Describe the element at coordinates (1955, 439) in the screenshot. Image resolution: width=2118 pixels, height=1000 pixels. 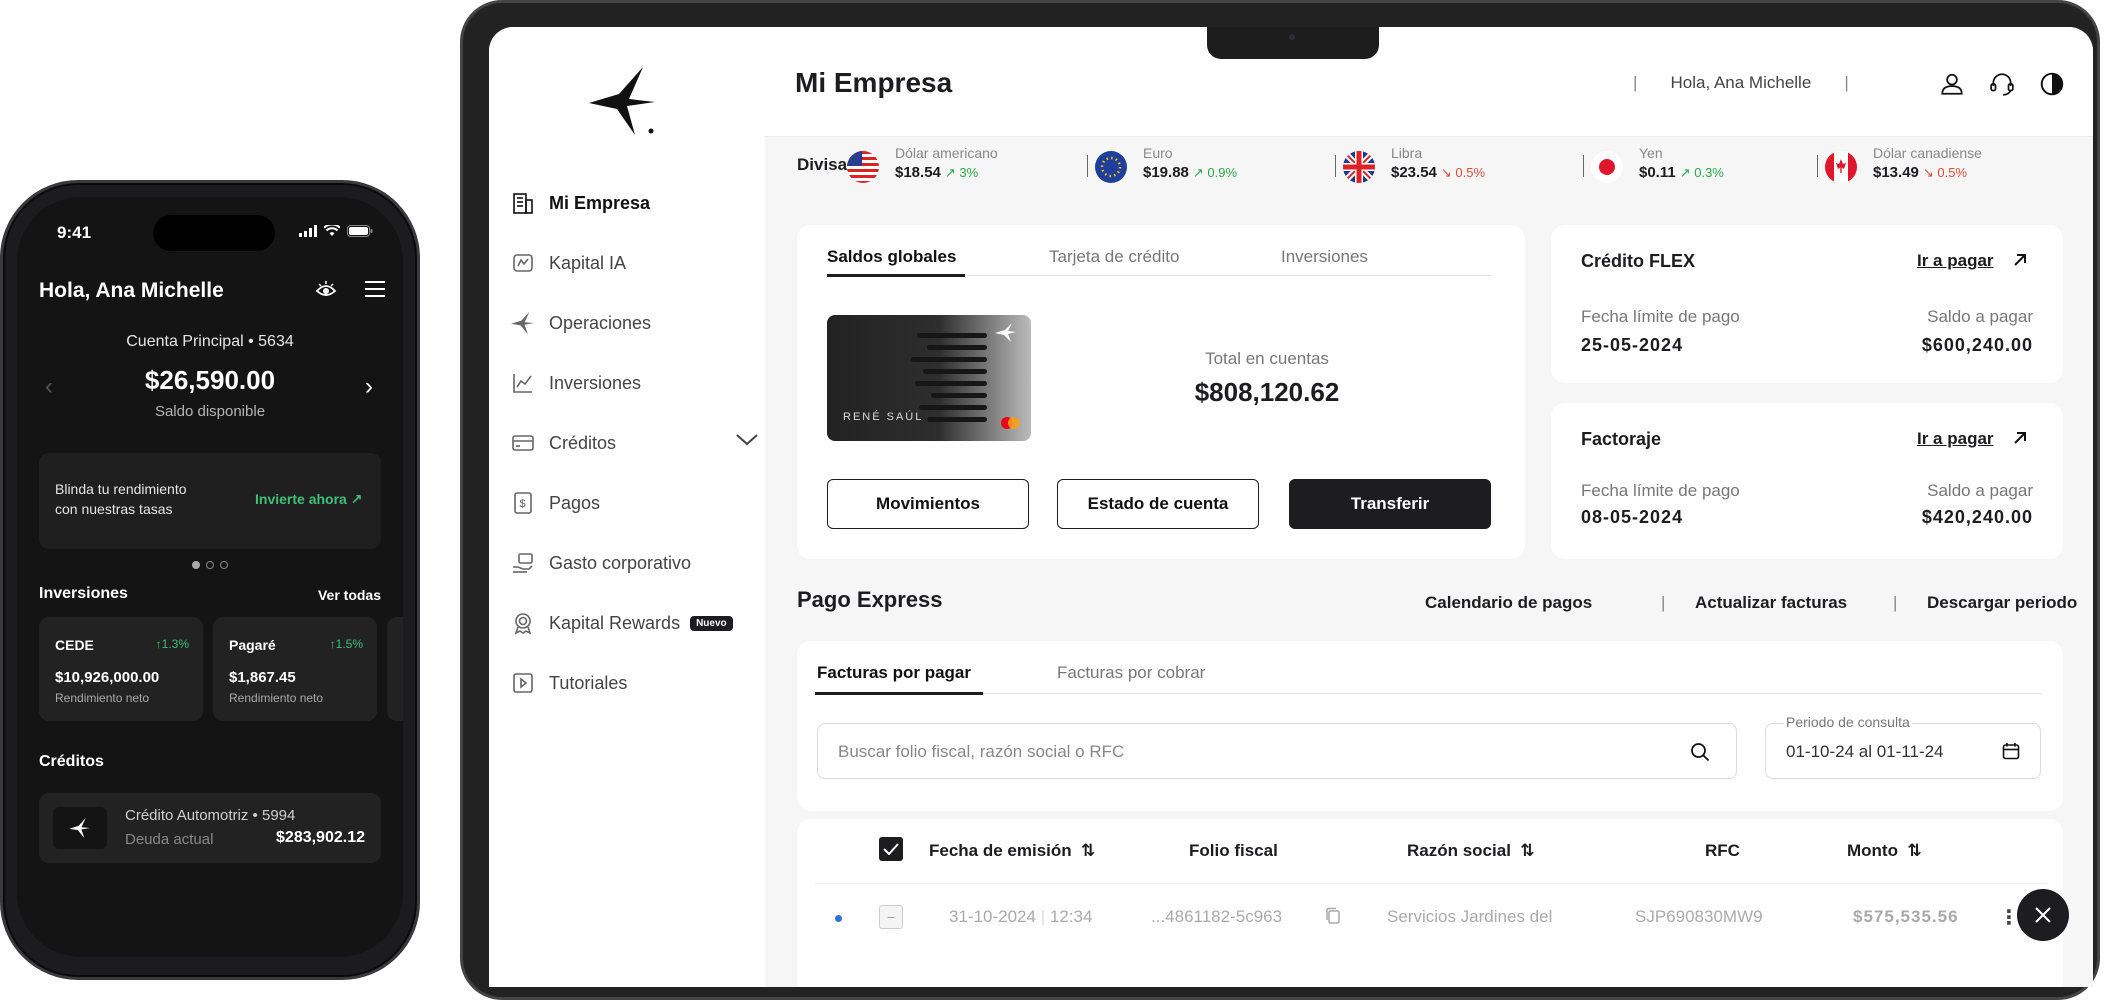
I see `pay-factoraje-link: Ir a pagar` at that location.